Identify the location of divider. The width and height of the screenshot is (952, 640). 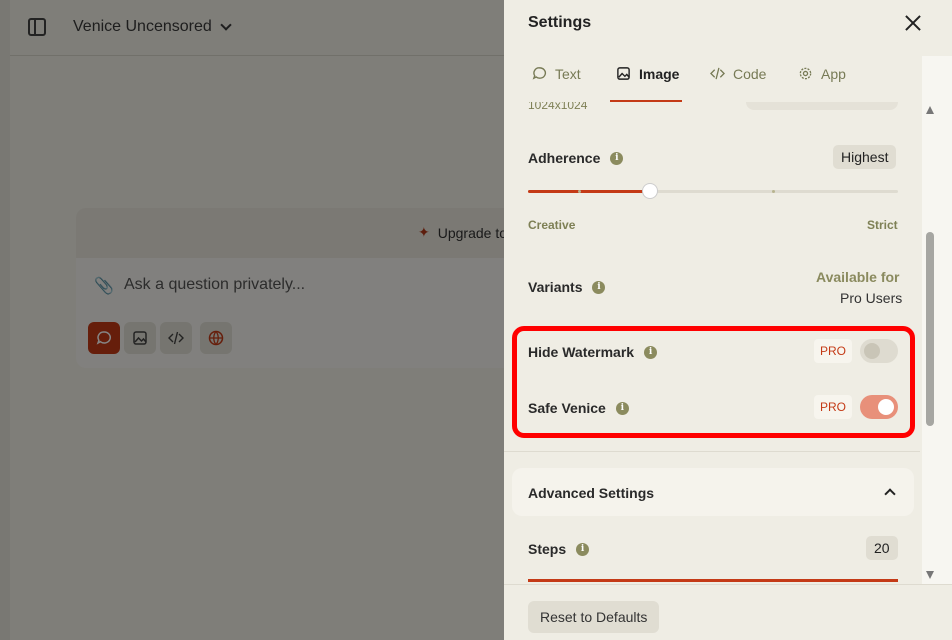
(712, 451).